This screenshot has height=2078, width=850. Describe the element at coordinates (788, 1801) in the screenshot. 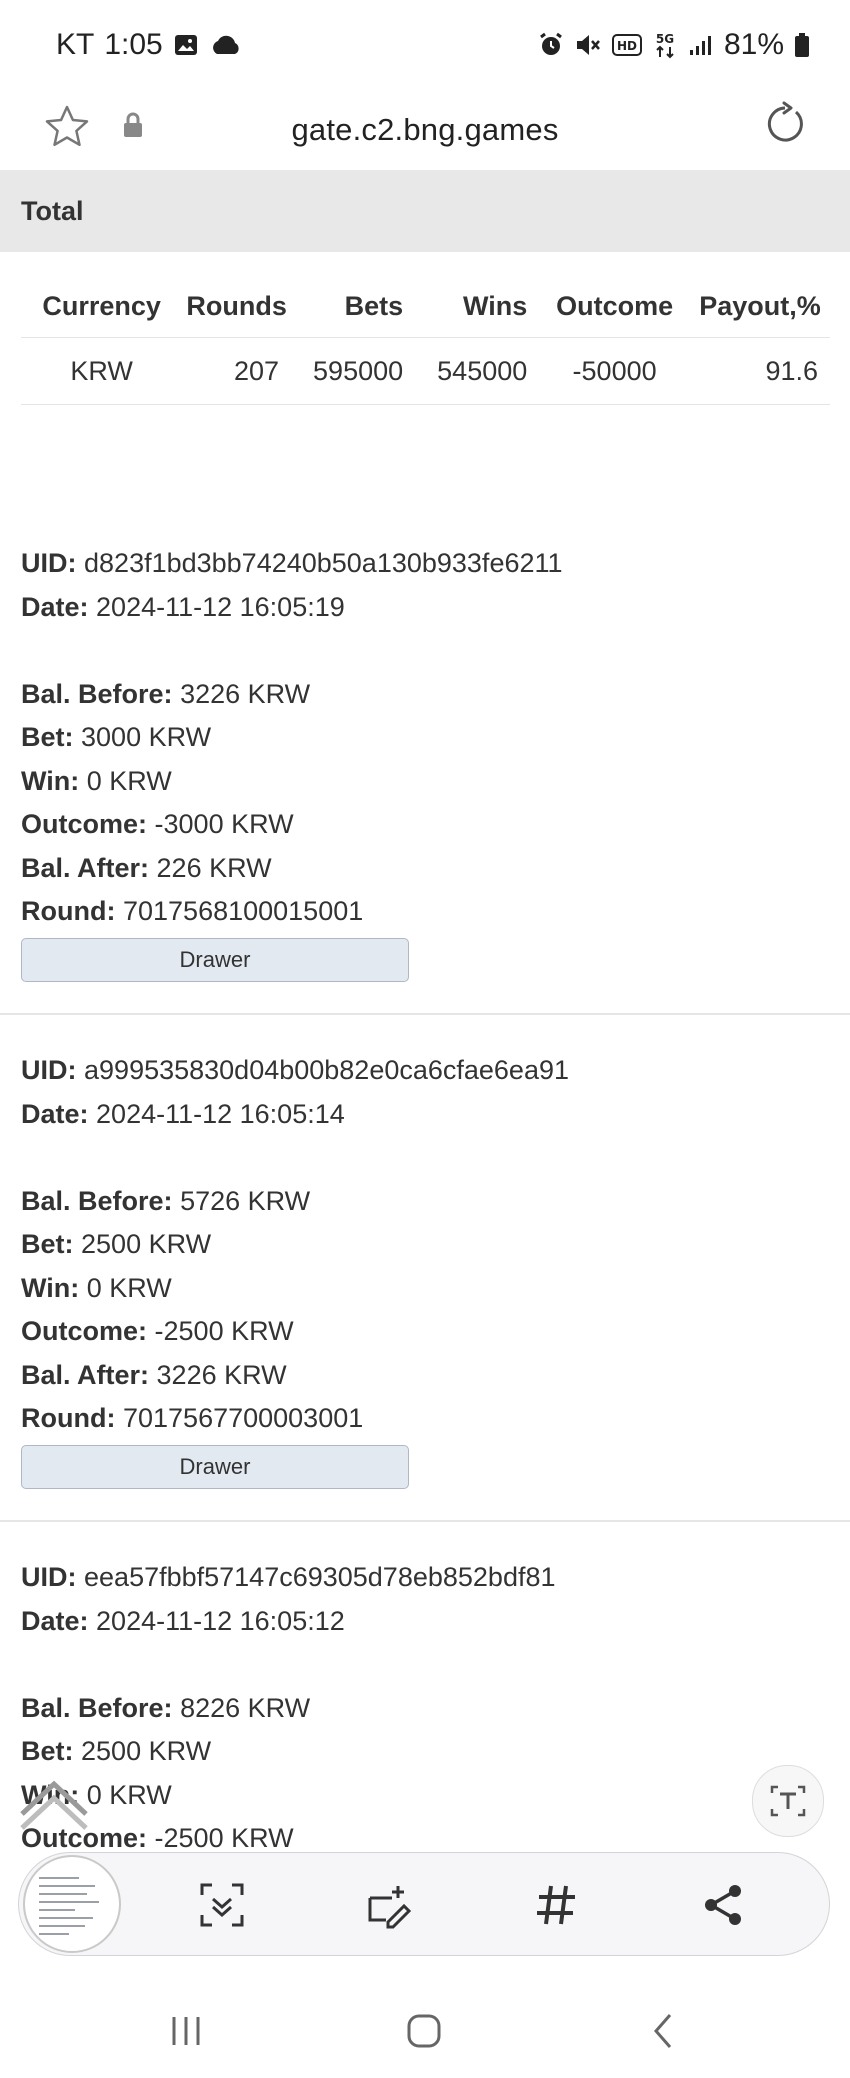

I see `extract-text-button` at that location.